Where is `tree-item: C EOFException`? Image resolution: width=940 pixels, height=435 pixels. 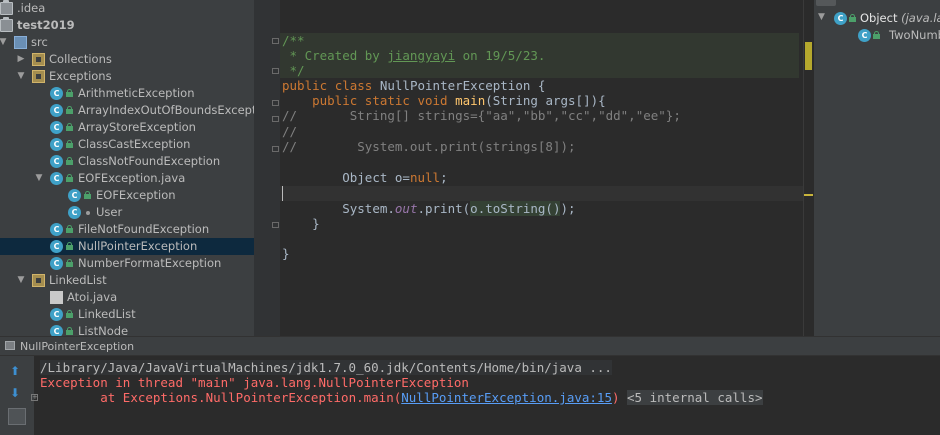 tree-item: C EOFException is located at coordinates (127, 195).